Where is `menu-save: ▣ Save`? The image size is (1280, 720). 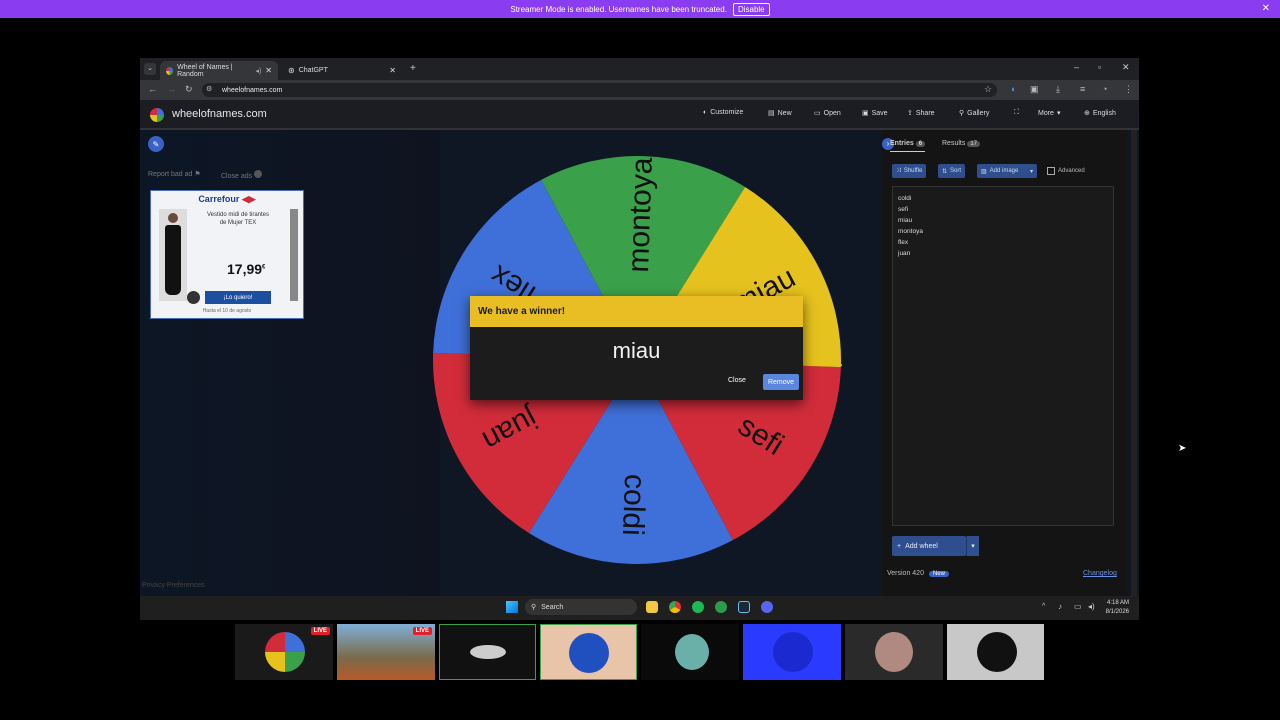 menu-save: ▣ Save is located at coordinates (875, 113).